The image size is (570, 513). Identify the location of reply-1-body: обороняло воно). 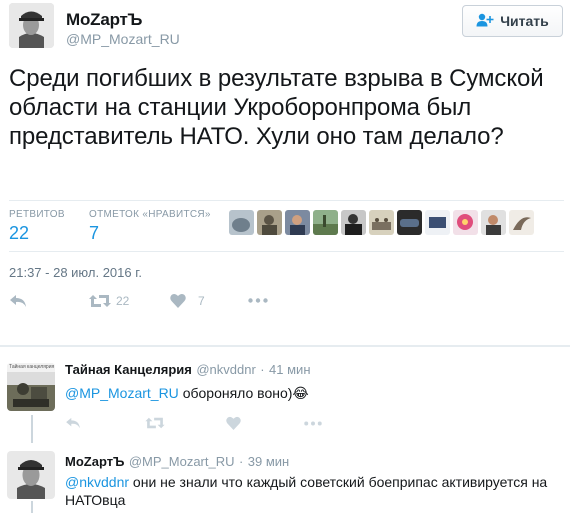
(237, 393).